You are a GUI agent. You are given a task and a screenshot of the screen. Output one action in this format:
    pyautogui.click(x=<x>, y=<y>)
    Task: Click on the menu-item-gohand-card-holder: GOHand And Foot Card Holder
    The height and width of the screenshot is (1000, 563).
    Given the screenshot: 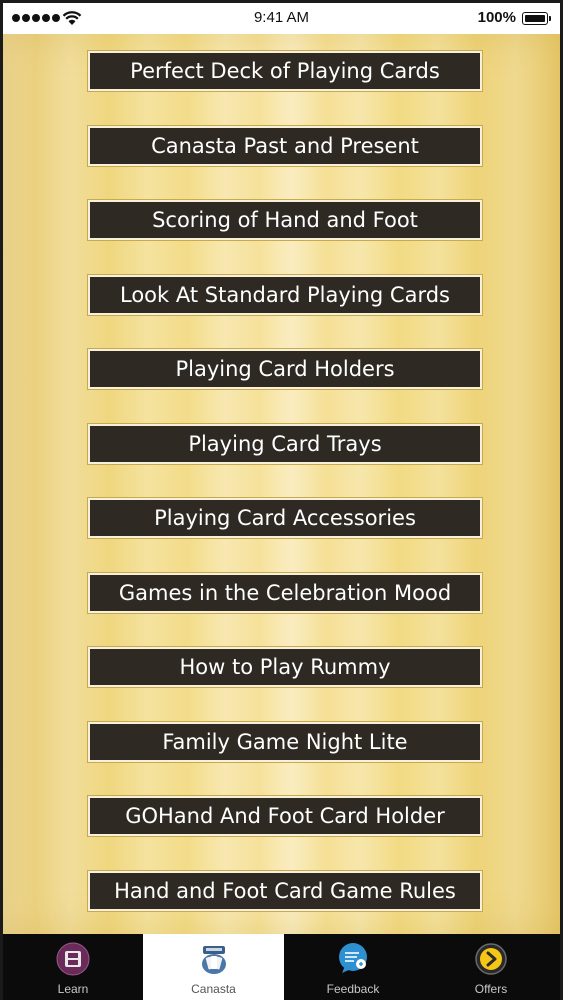 What is the action you would take?
    pyautogui.click(x=285, y=816)
    